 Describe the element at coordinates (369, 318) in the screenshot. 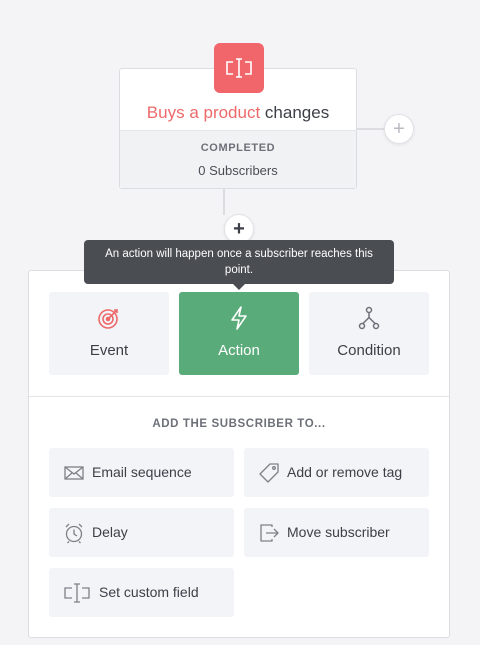

I see `branch-icon` at that location.